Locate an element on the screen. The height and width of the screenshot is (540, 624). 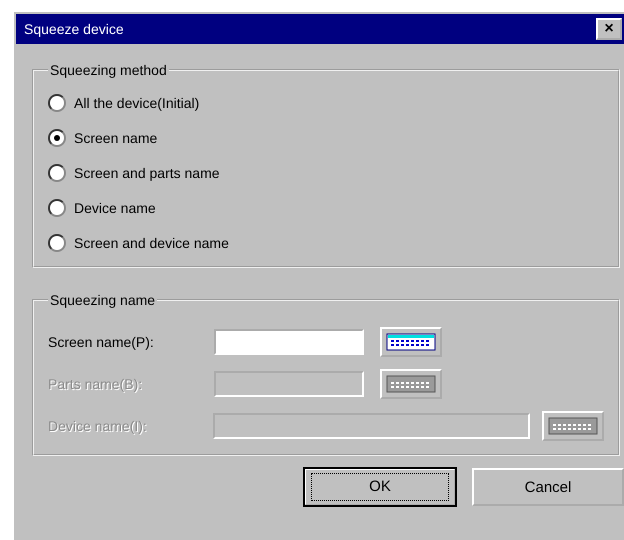
field-label: Device name(I): is located at coordinates (98, 426).